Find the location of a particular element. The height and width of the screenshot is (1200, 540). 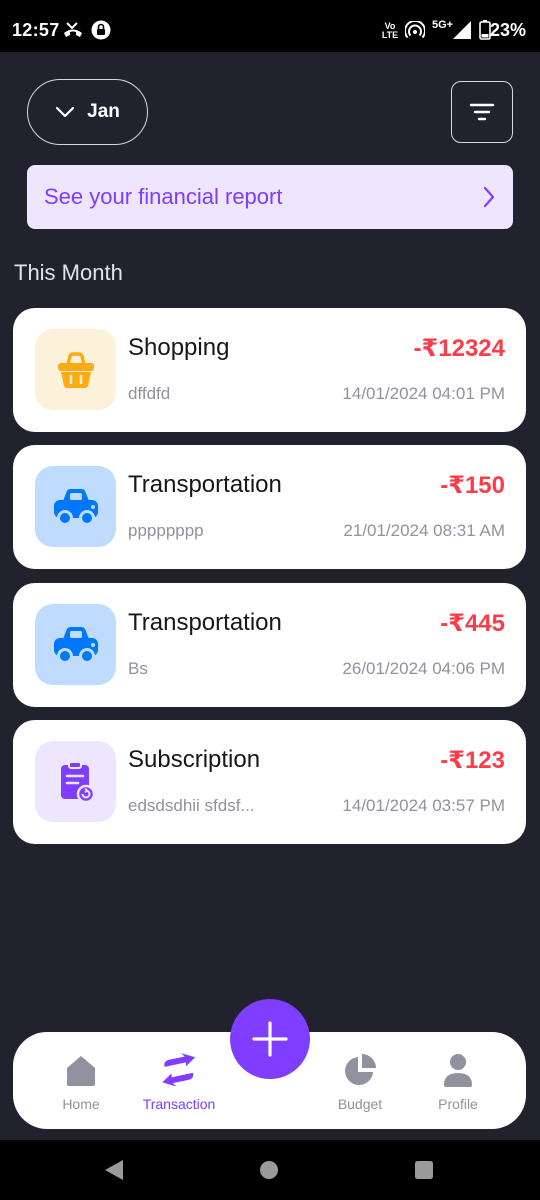

transaction-datetime: 21/01/2024 08:31 AM is located at coordinates (424, 530).